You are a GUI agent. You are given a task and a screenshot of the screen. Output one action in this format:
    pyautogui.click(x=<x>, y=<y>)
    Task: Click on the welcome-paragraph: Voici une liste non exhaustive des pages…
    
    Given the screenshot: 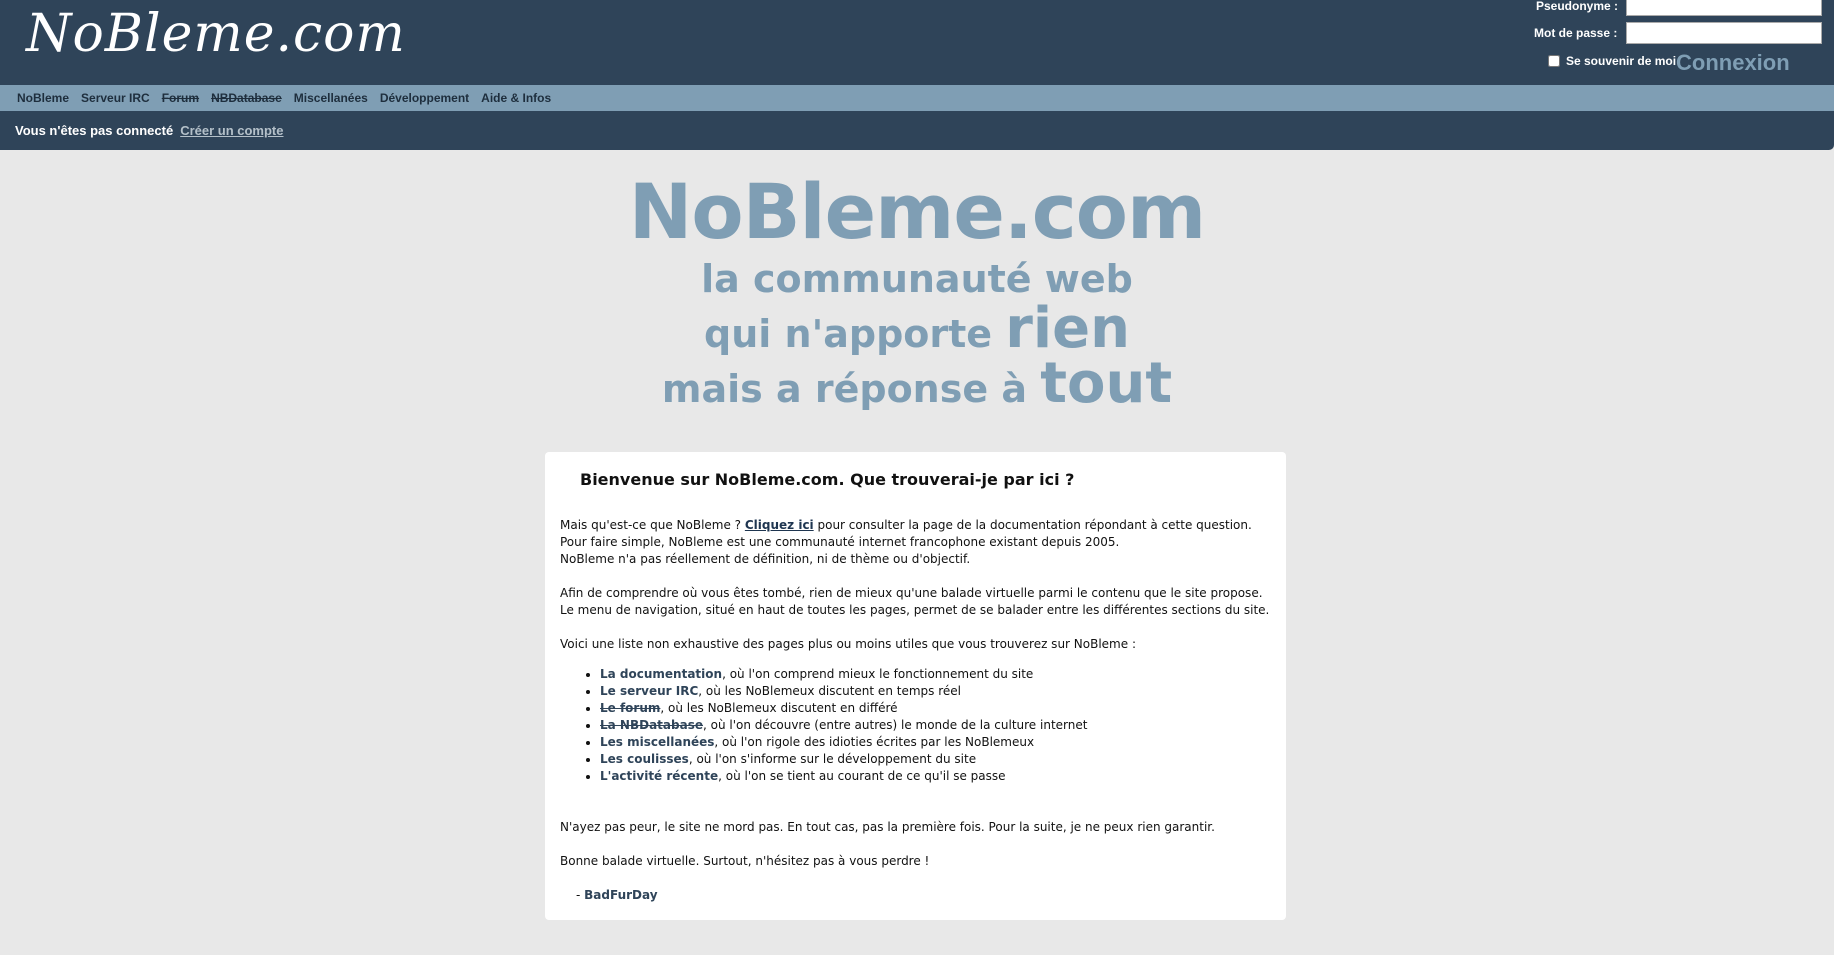 What is the action you would take?
    pyautogui.click(x=848, y=644)
    